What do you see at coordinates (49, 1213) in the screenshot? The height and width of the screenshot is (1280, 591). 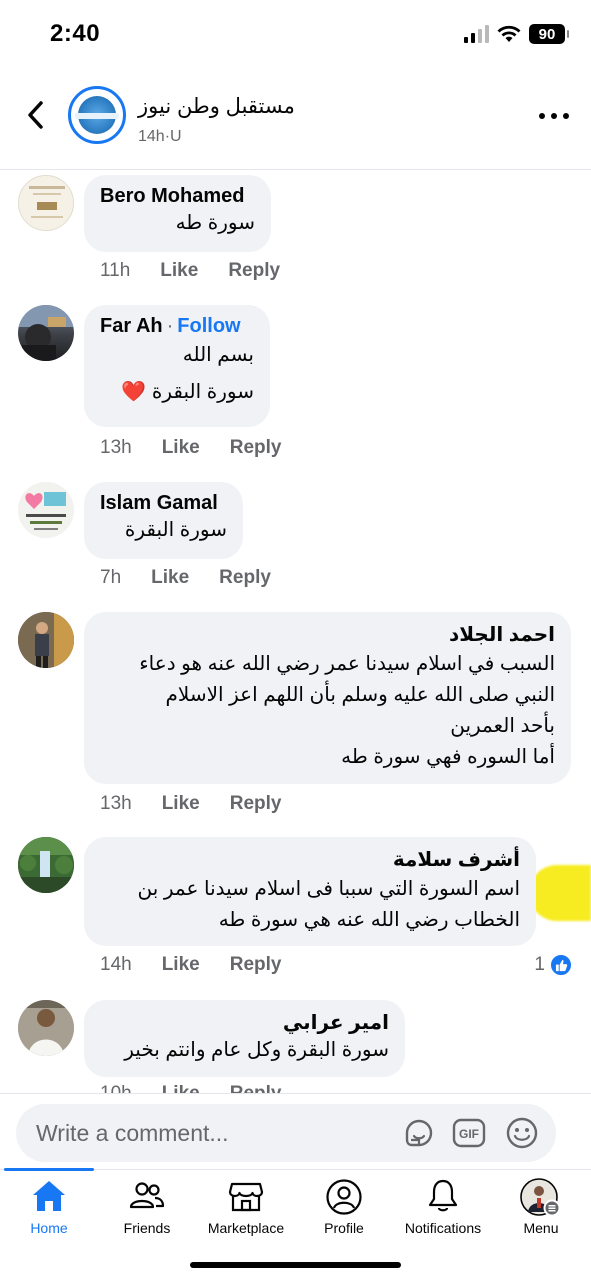 I see `tab-home: Home` at bounding box center [49, 1213].